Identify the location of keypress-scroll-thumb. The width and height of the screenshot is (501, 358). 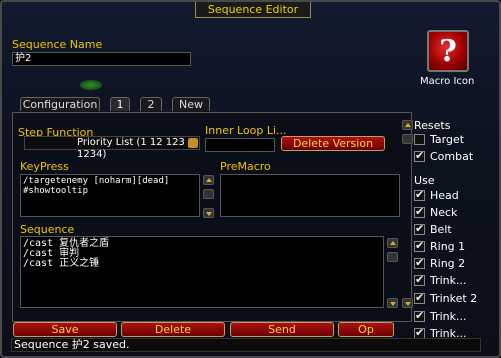
(208, 194).